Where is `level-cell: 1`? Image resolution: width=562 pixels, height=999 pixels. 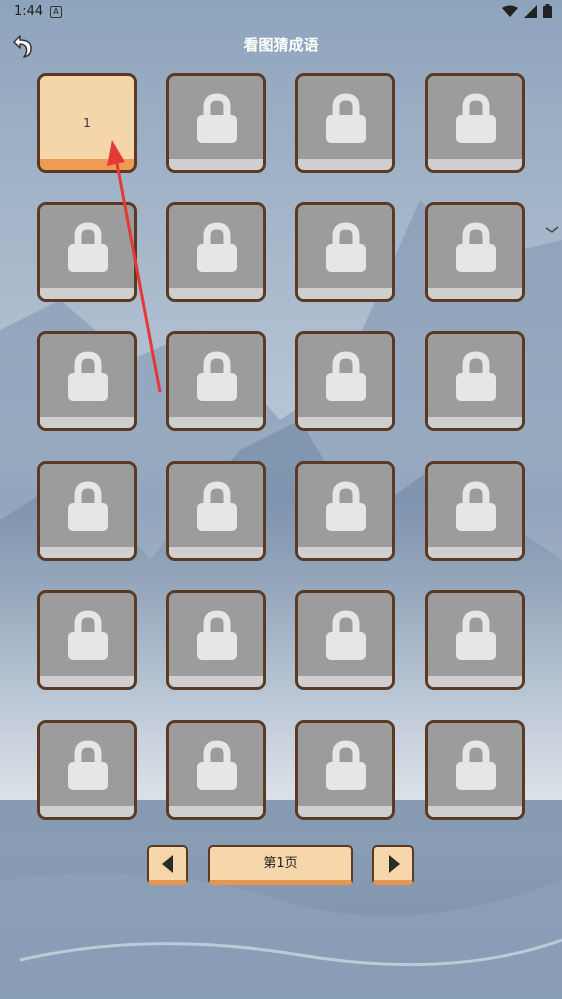 level-cell: 1 is located at coordinates (87, 123).